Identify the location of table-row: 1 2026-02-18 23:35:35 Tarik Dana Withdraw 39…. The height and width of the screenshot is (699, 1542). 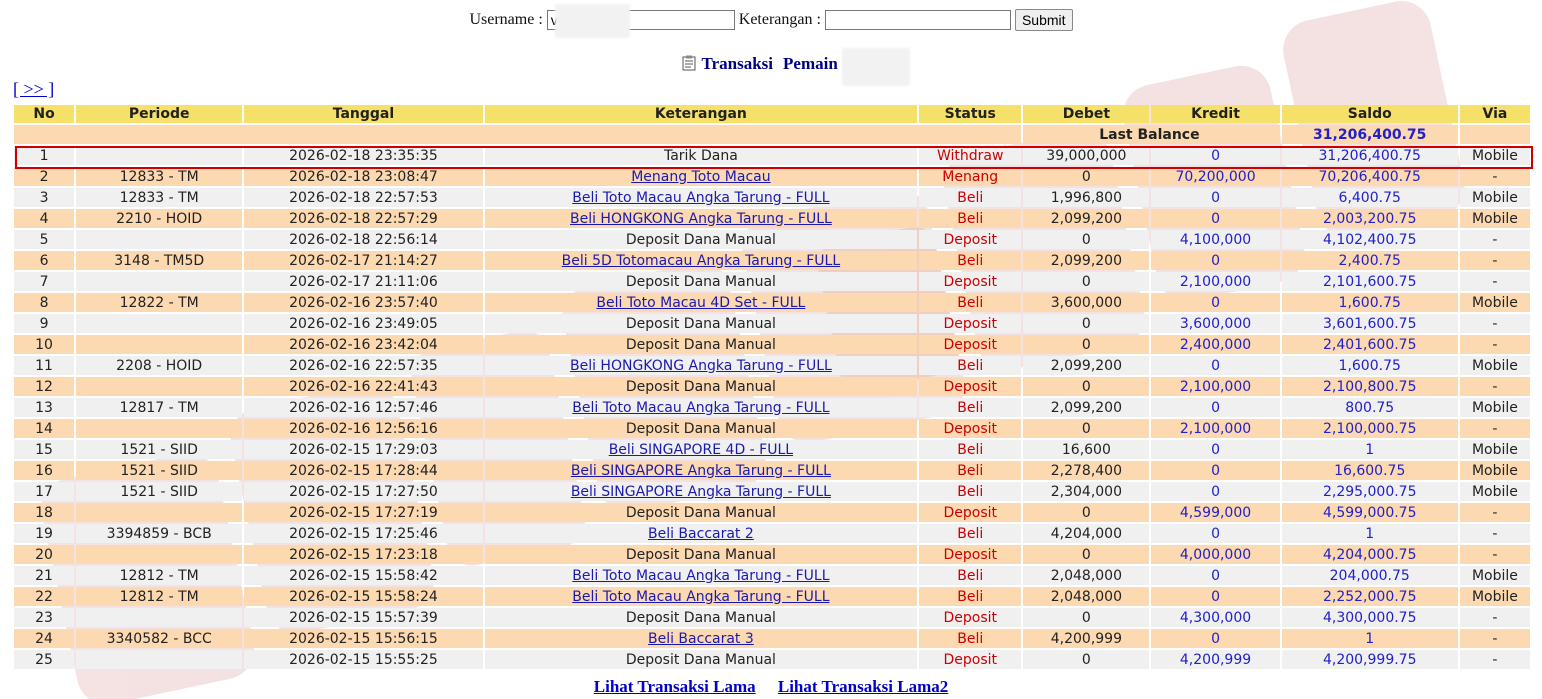
(772, 155).